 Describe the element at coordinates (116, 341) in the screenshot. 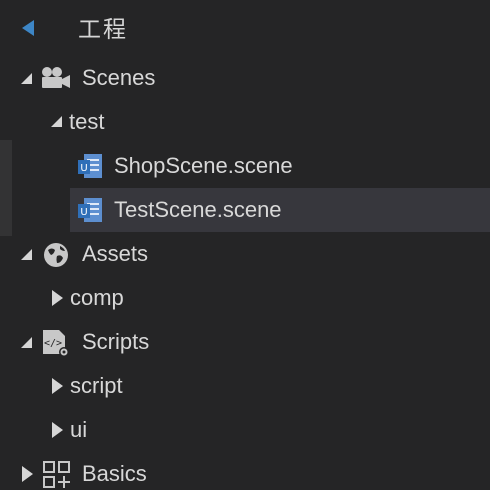

I see `tree-item-label: Scripts` at that location.